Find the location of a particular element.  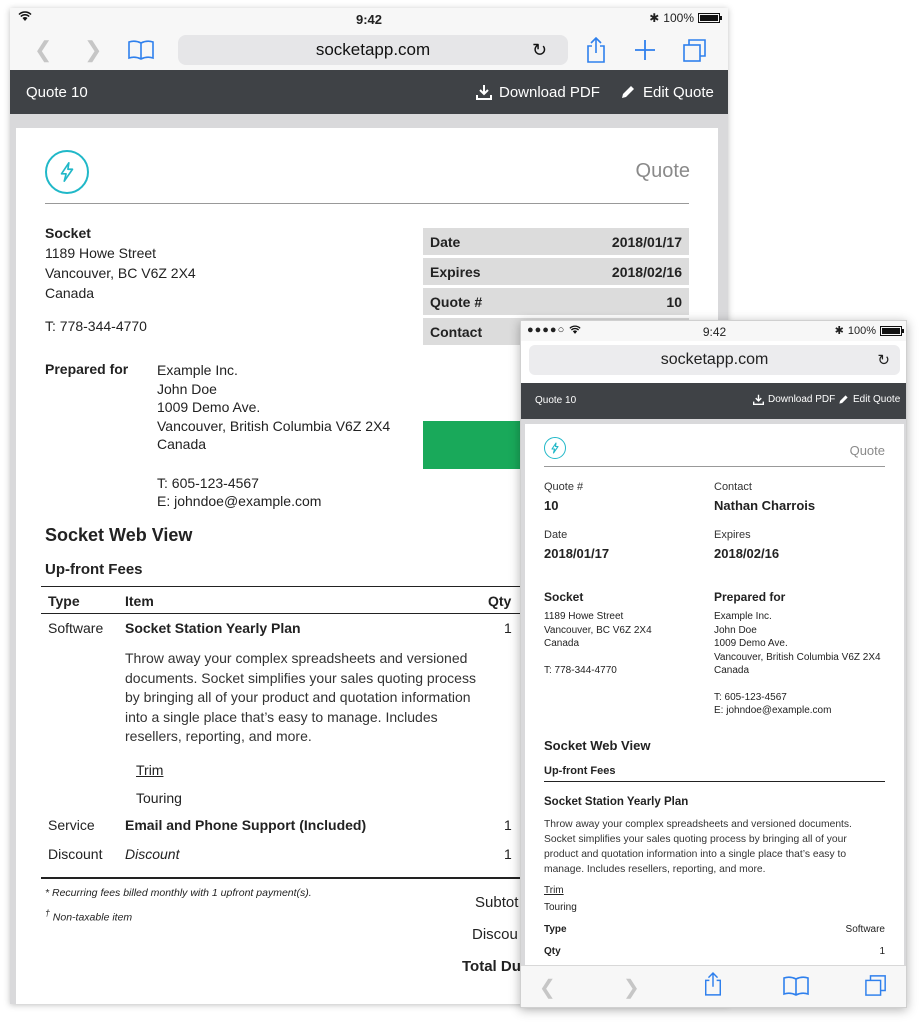

quote-expires: 2018/02/16 is located at coordinates (747, 553).